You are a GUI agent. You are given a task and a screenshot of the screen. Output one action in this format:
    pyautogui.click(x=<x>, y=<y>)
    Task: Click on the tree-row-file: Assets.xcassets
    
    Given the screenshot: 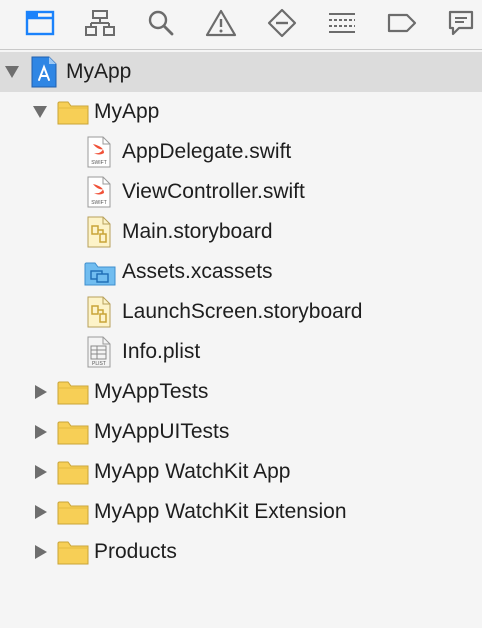 What is the action you would take?
    pyautogui.click(x=241, y=272)
    